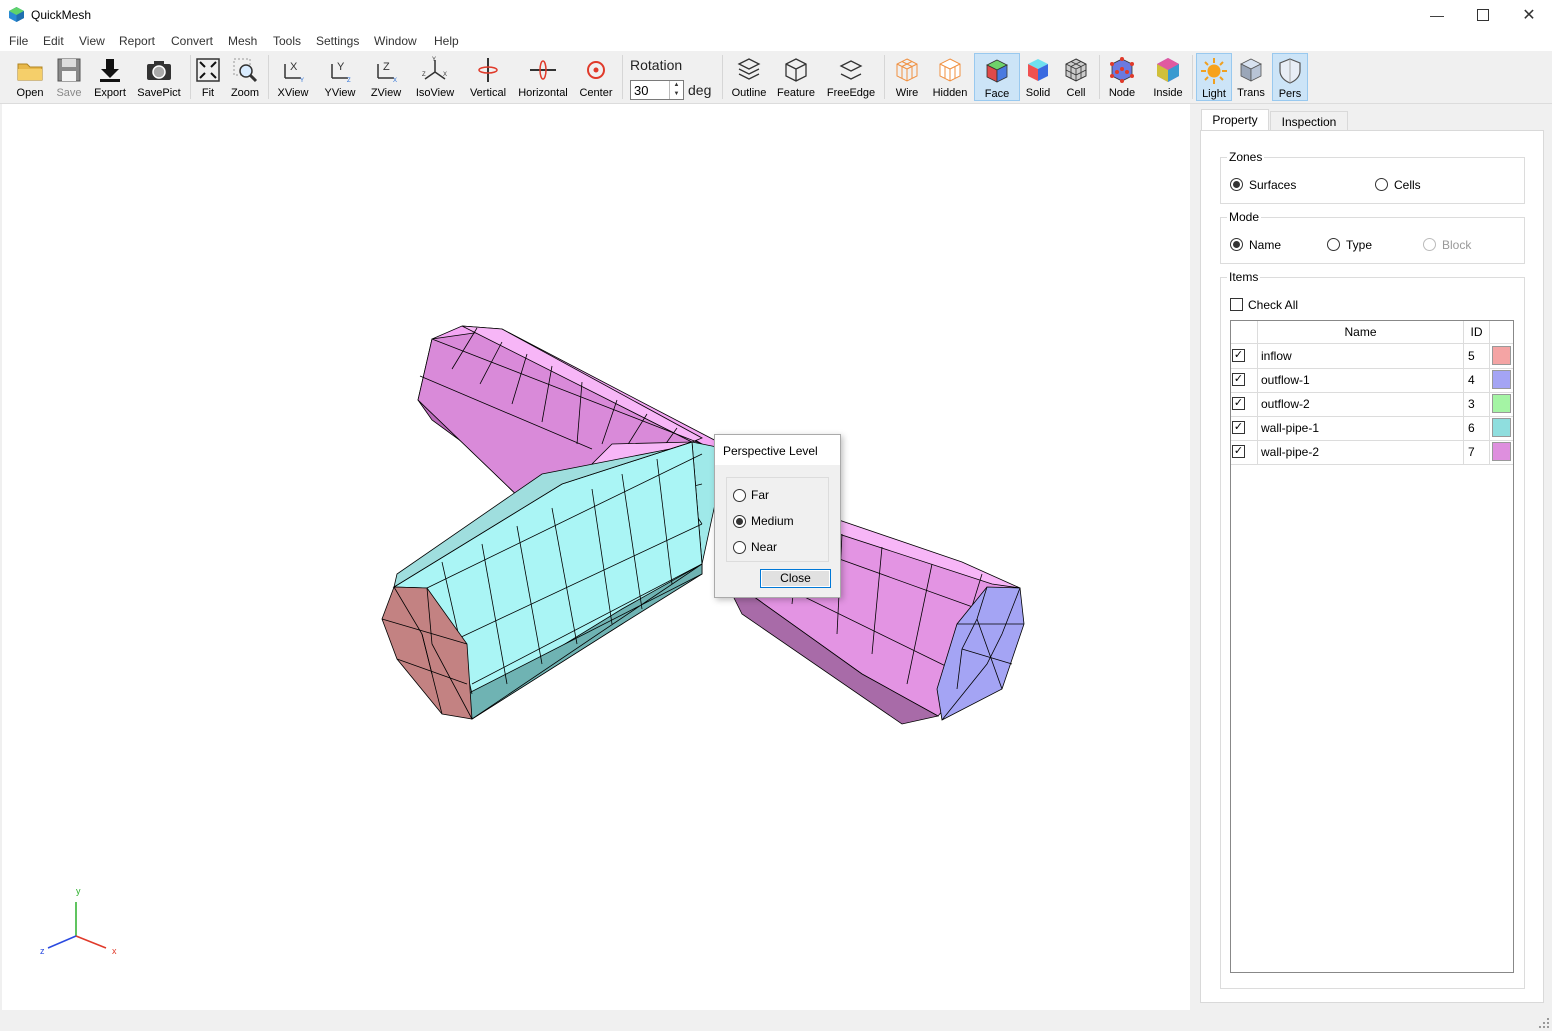  I want to click on cell-button: Cell, so click(1076, 77).